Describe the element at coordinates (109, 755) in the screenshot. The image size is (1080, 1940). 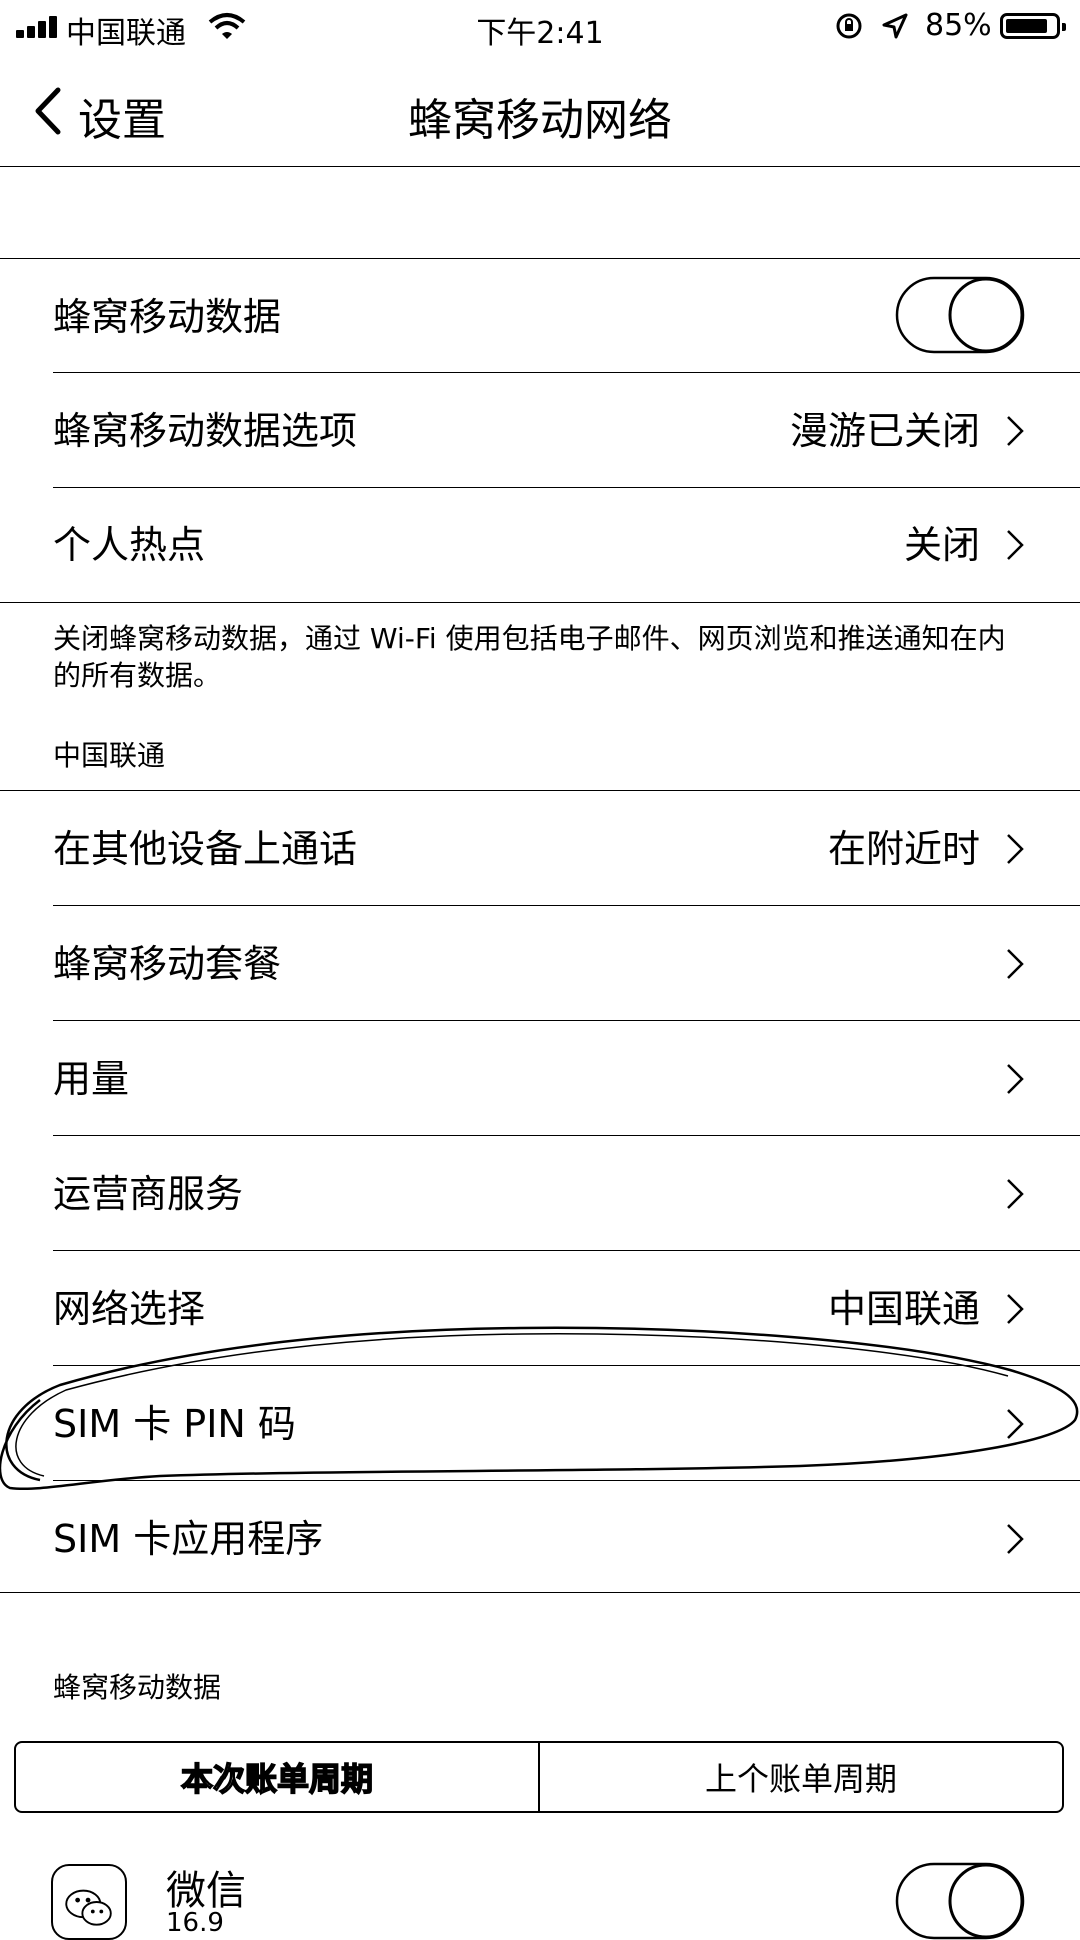
I see `carrier-section-header: 中国联通` at that location.